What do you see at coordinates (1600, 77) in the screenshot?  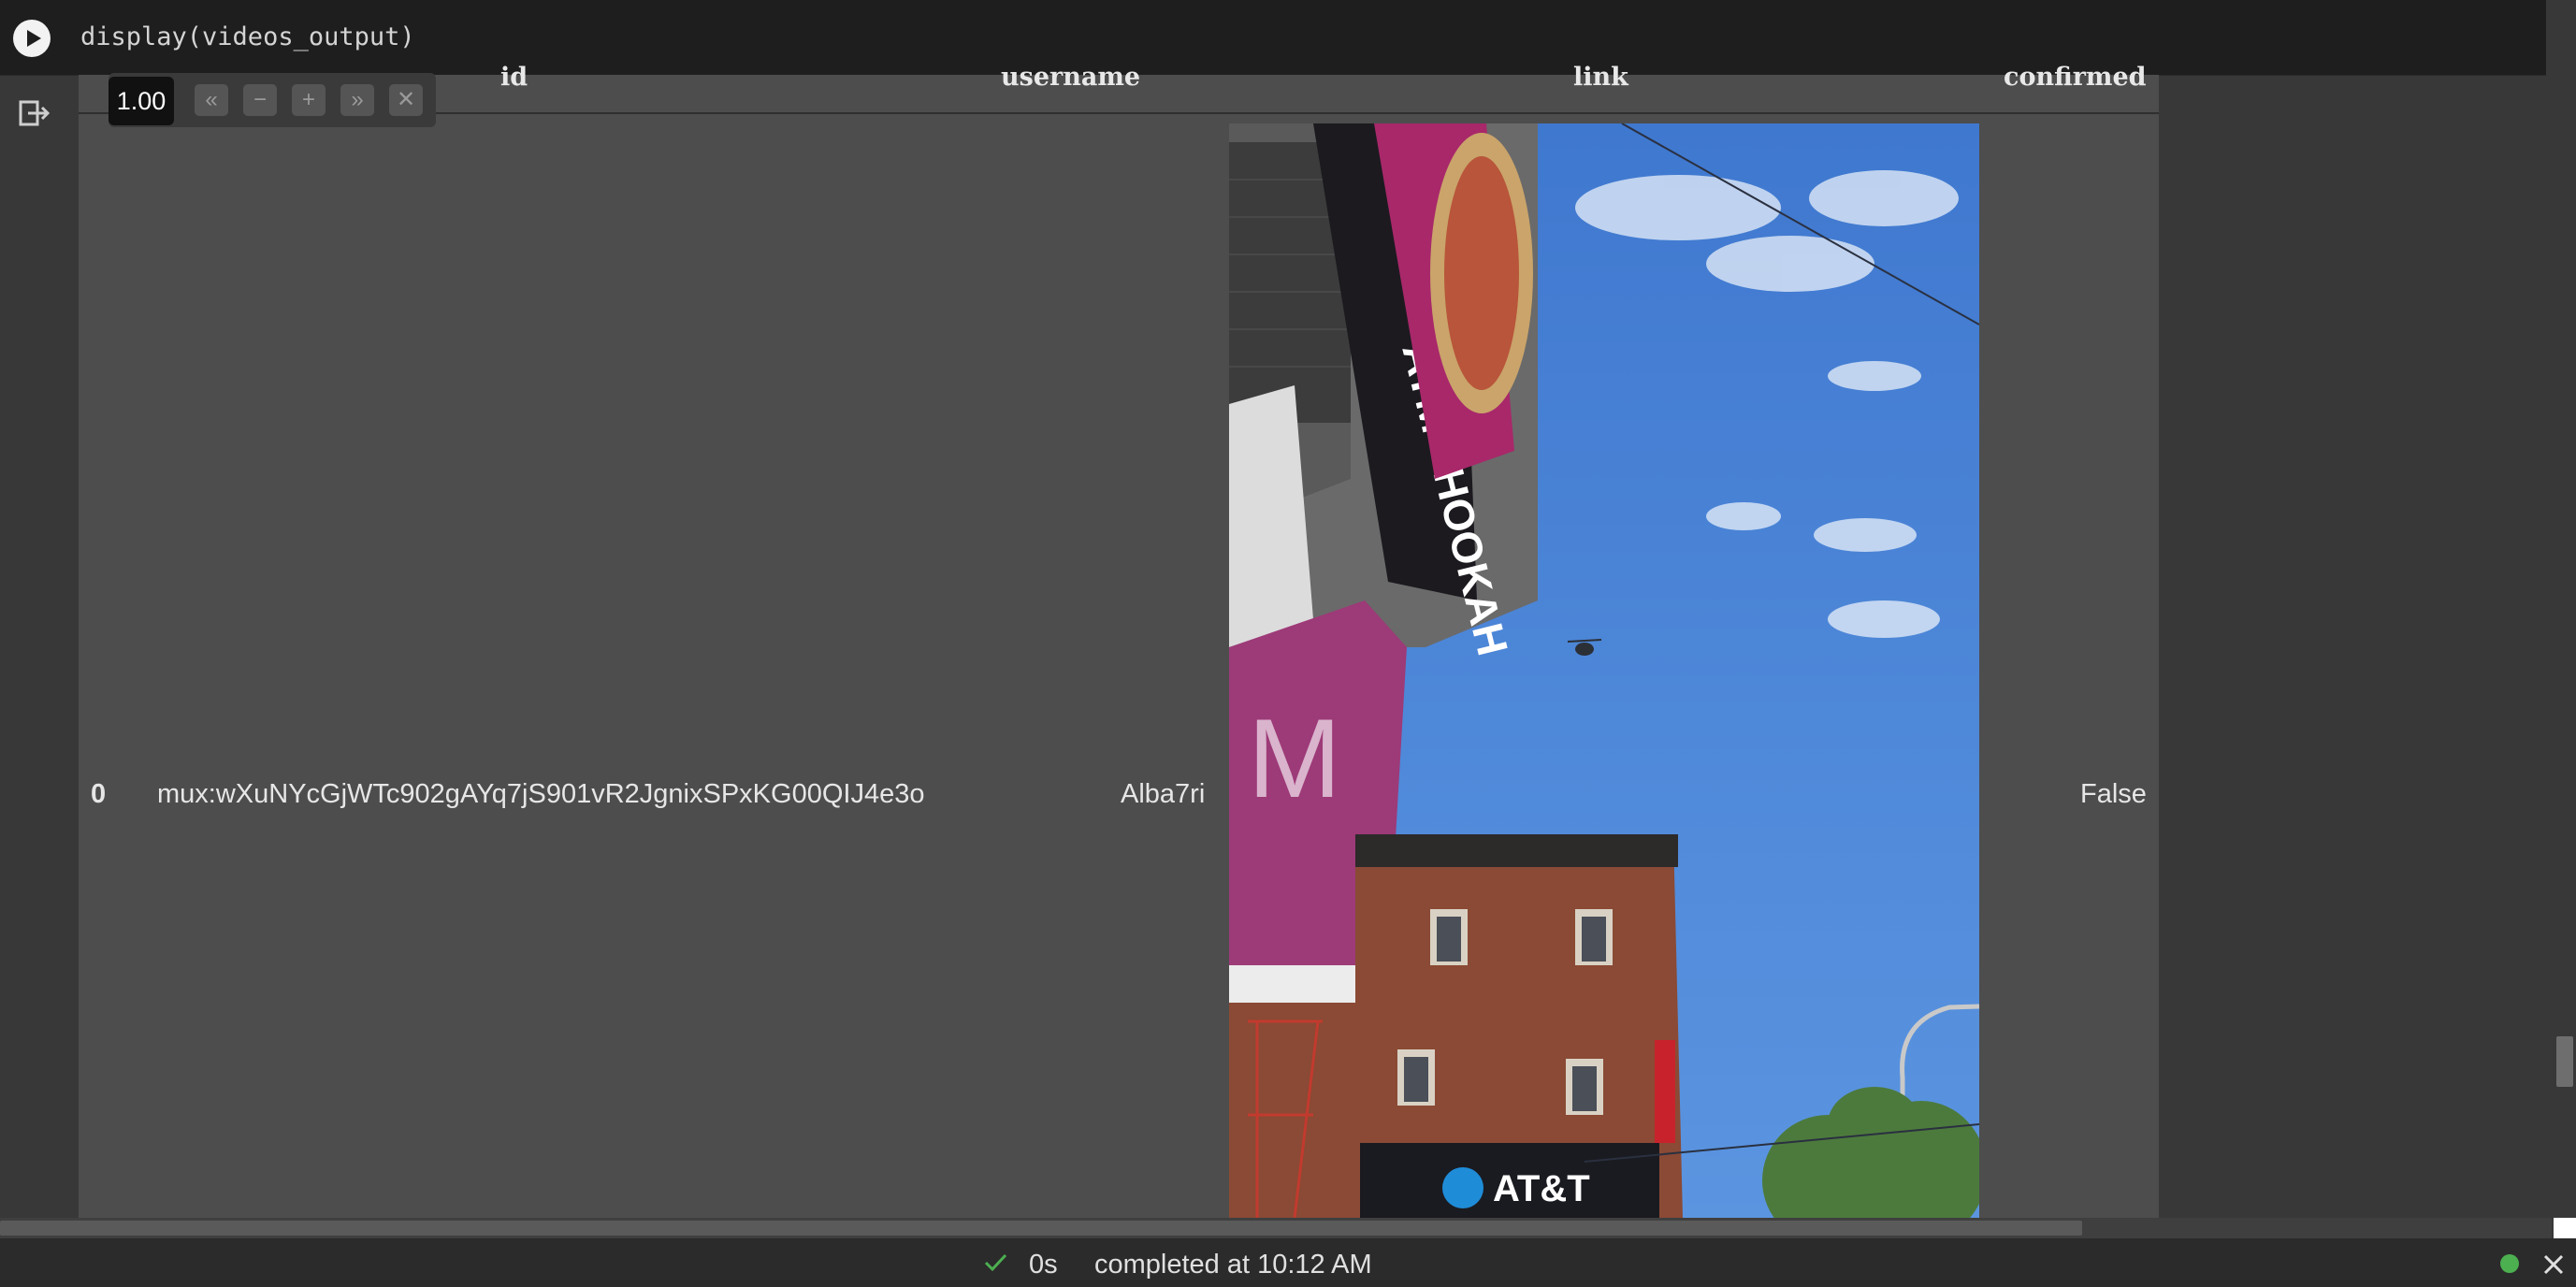 I see `header-link: link` at bounding box center [1600, 77].